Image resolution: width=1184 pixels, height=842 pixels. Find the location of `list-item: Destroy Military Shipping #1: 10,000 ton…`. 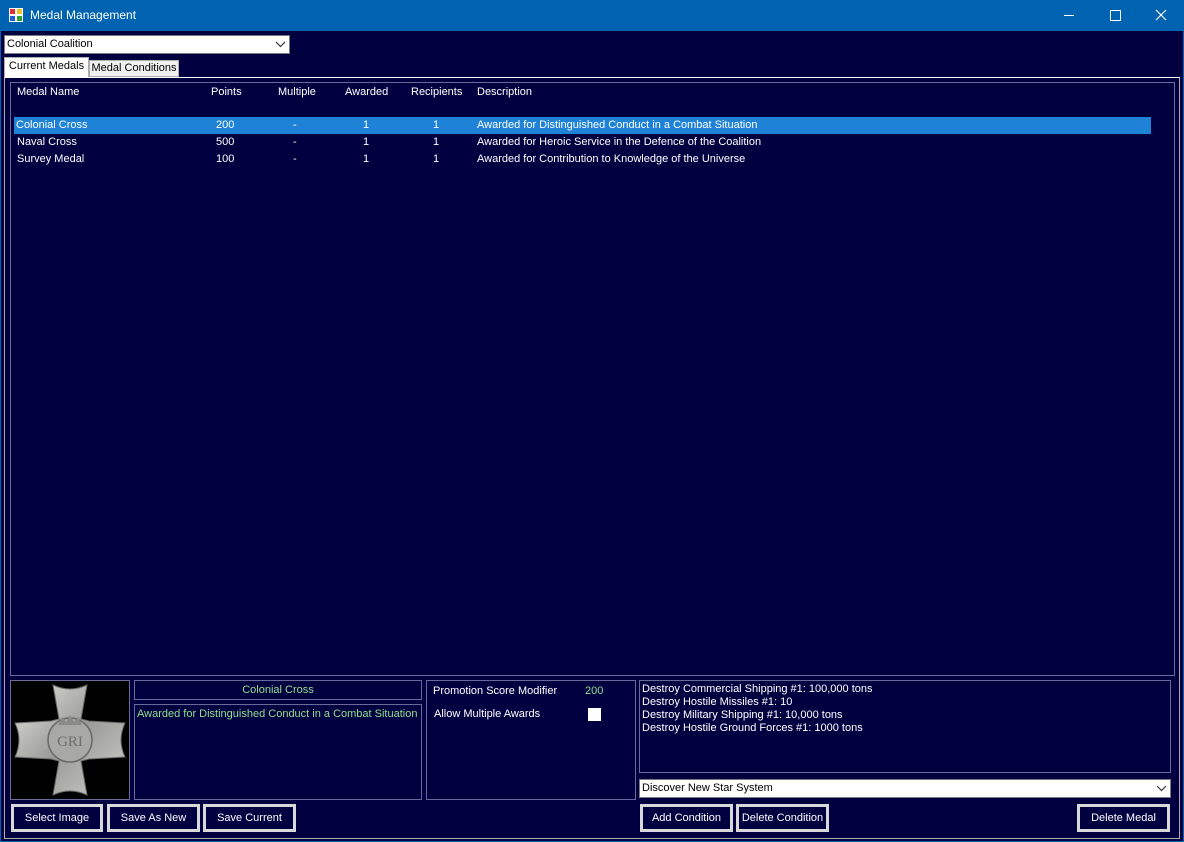

list-item: Destroy Military Shipping #1: 10,000 ton… is located at coordinates (905, 715).